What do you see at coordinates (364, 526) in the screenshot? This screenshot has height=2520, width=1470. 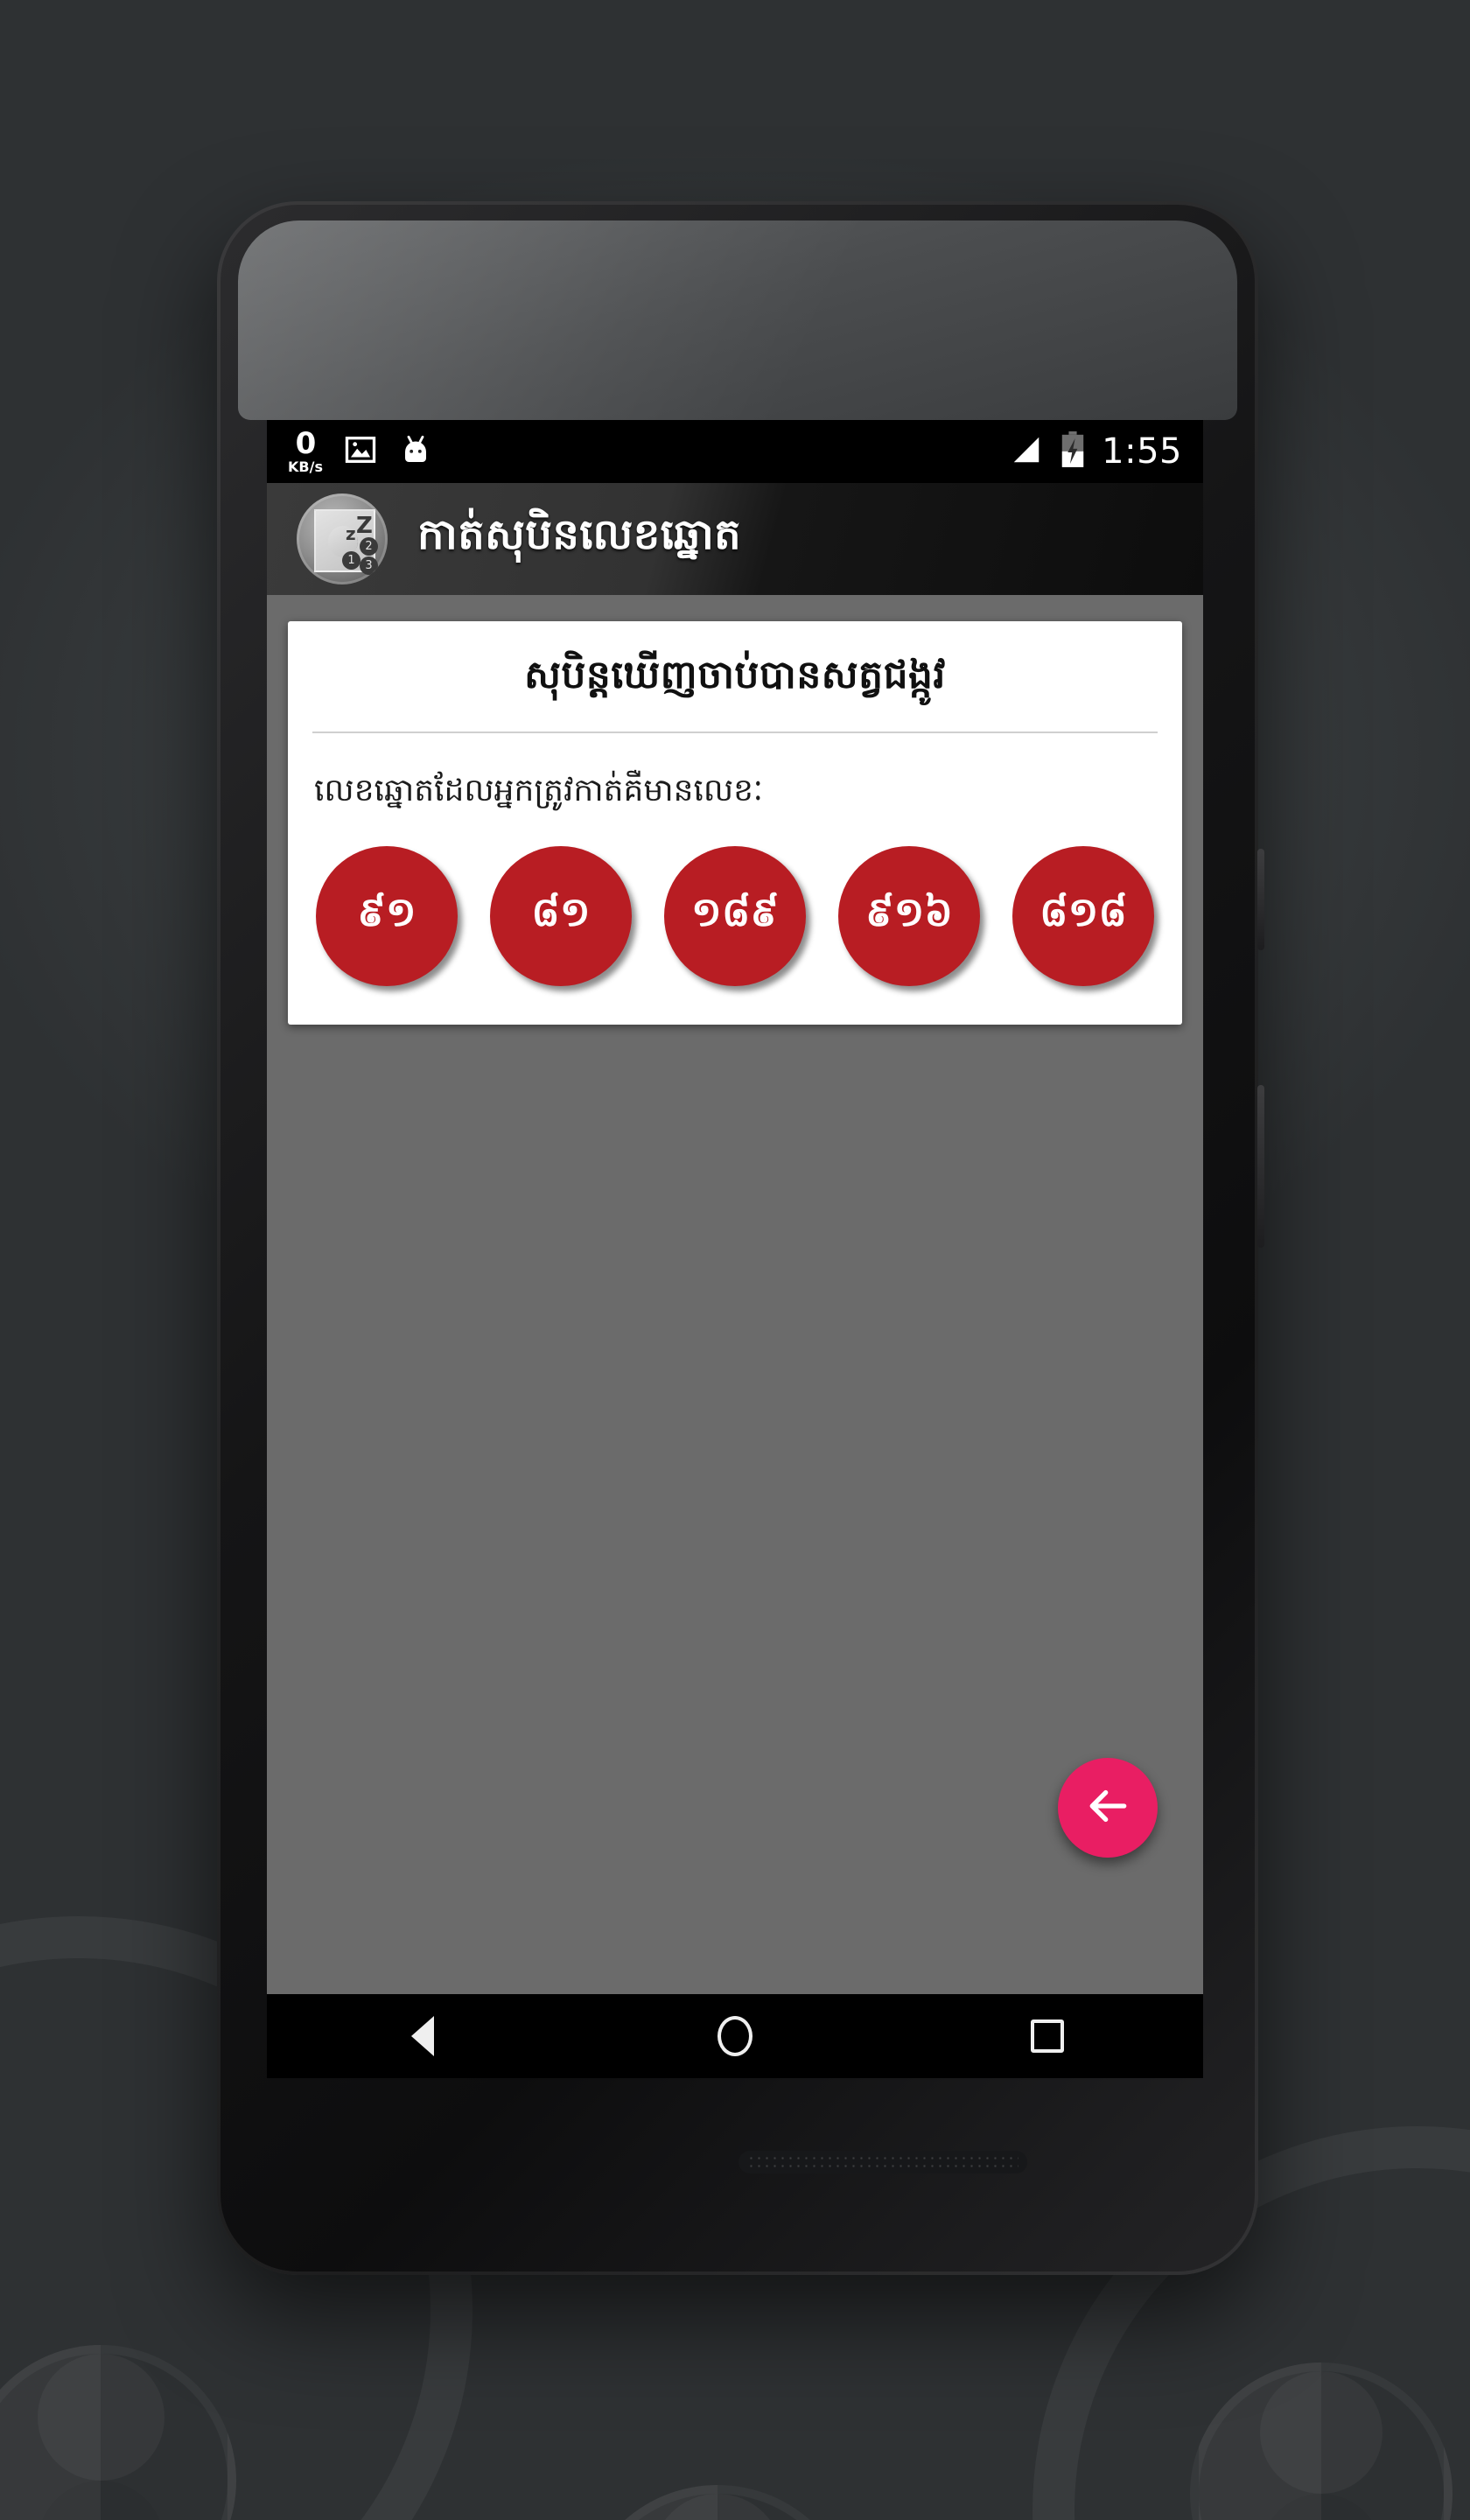 I see `logo-letter-z-large: Z` at bounding box center [364, 526].